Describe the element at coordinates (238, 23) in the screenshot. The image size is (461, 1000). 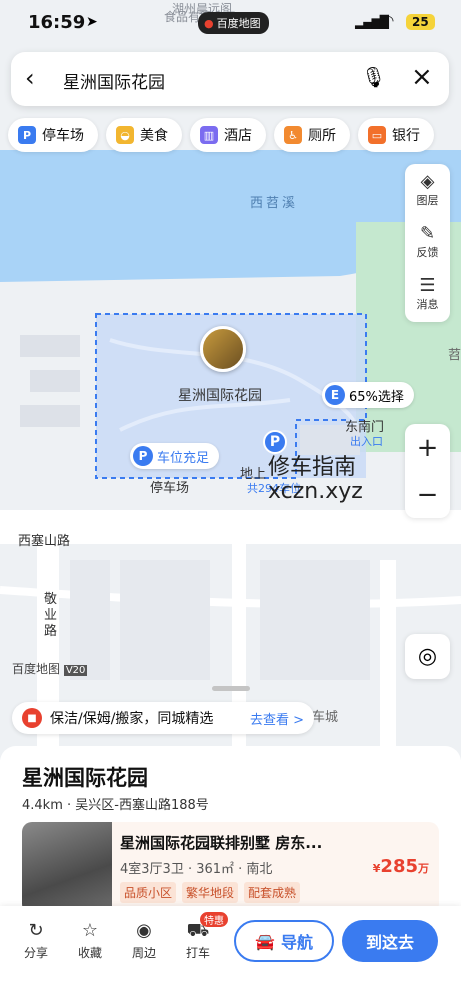
I see `app-badge-label: 百度地图` at that location.